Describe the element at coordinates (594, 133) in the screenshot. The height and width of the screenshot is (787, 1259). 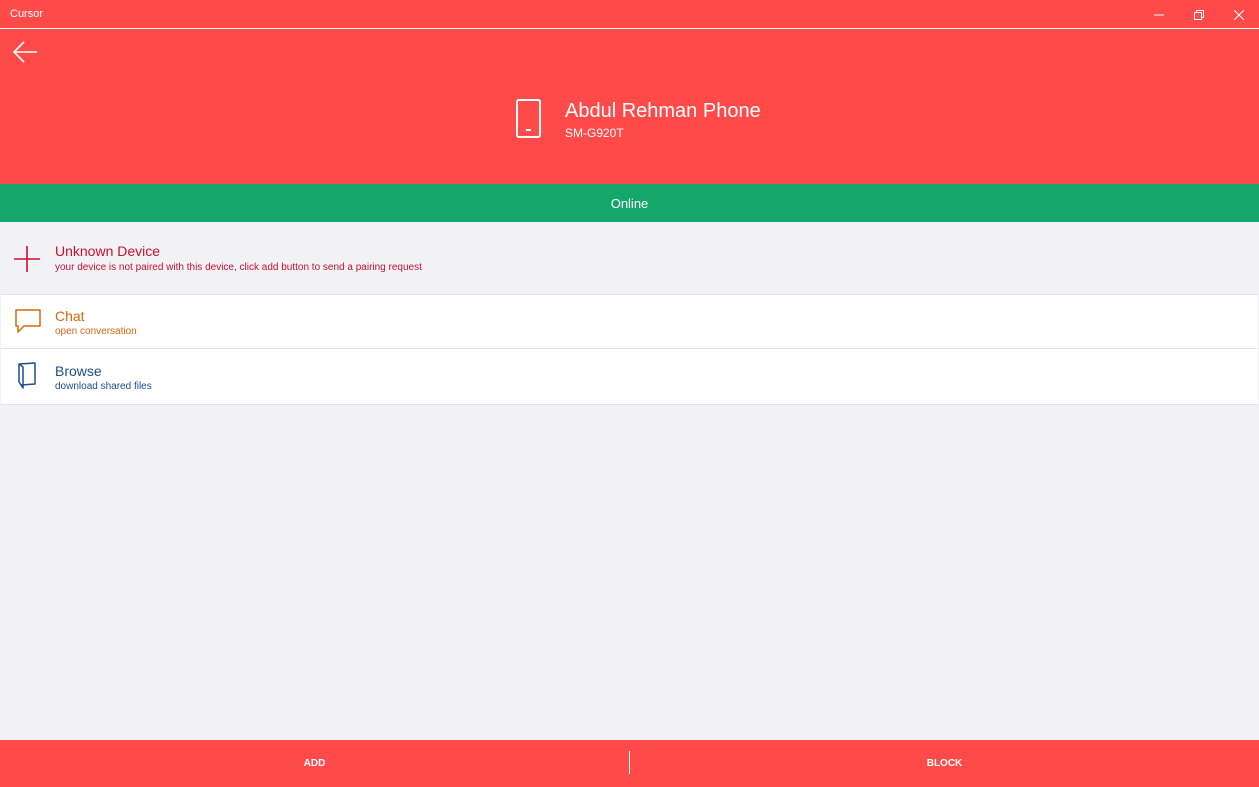
I see `device-model: SM-G920T` at that location.